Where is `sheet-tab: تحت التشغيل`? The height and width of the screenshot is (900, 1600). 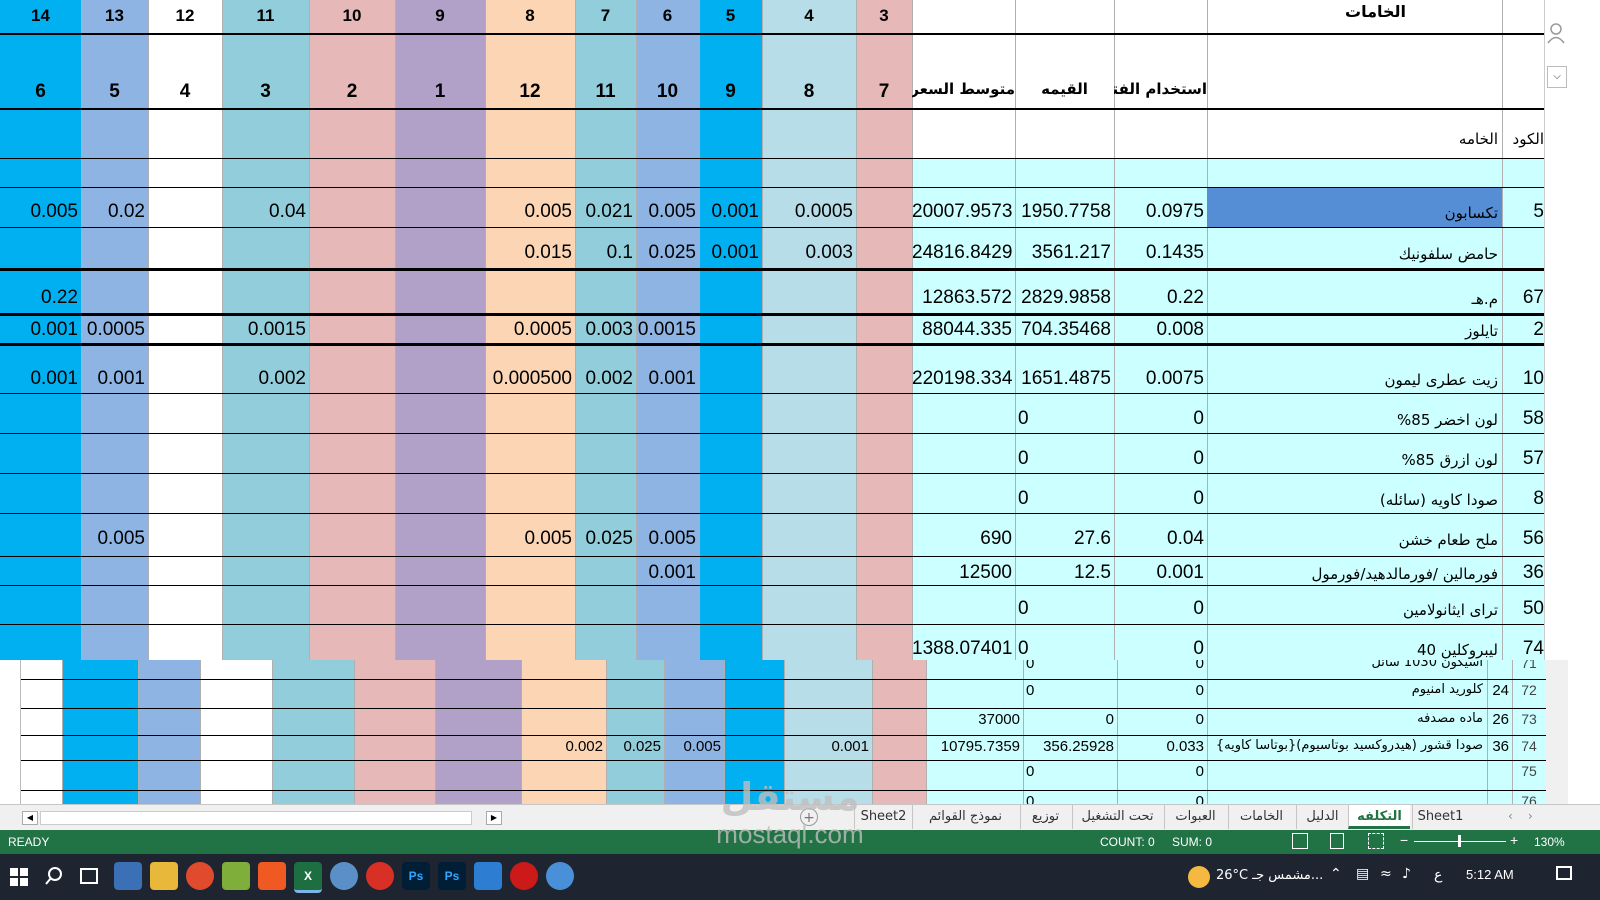
sheet-tab: تحت التشغيل is located at coordinates (1117, 817).